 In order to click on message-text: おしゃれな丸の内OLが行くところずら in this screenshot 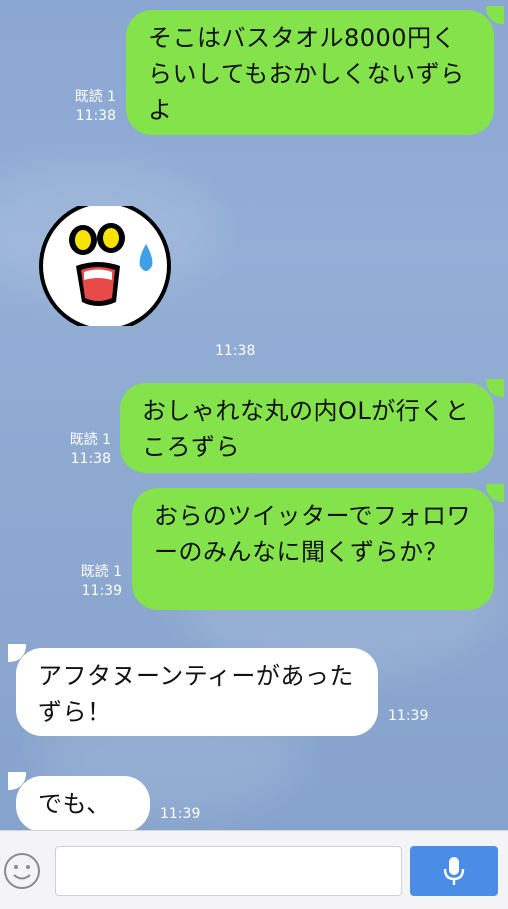, I will do `click(306, 429)`.